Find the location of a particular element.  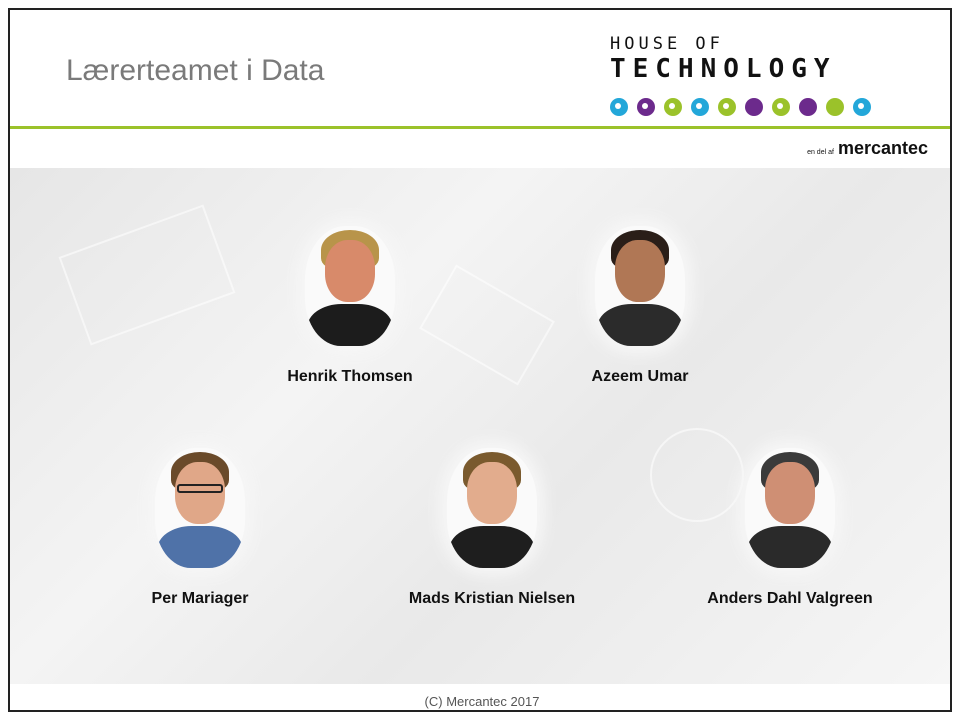

person-card: Per Mariager is located at coordinates (200, 528).